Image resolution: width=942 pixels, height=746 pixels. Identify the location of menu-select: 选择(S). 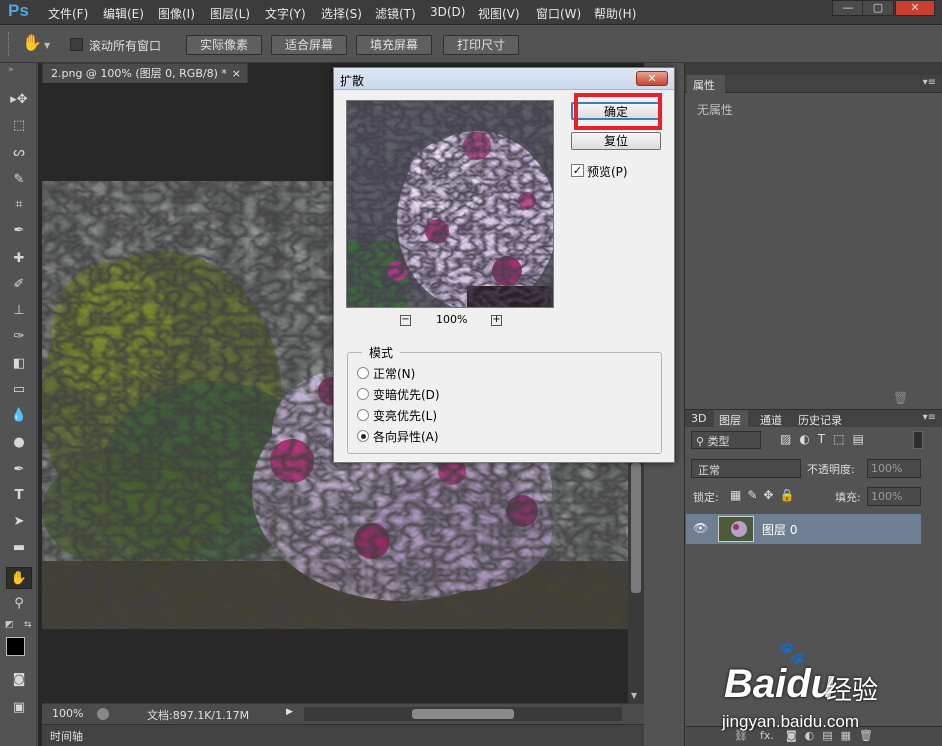
(341, 13).